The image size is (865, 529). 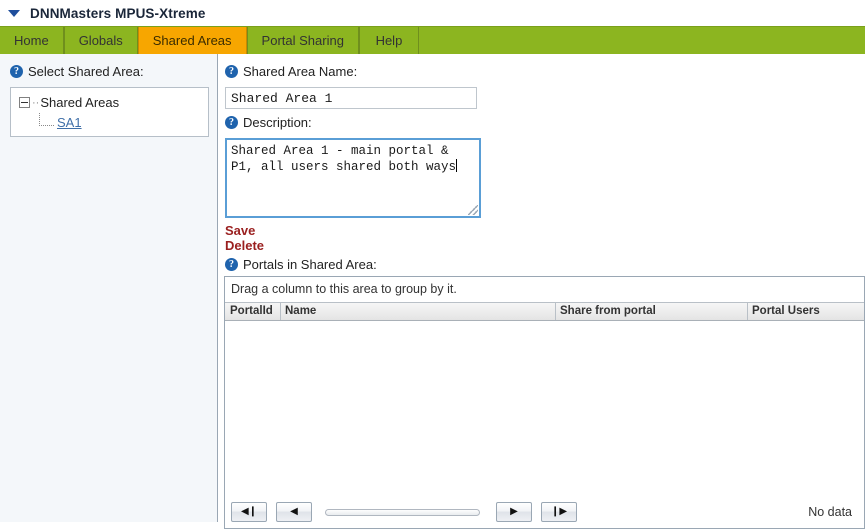 What do you see at coordinates (351, 98) in the screenshot?
I see `shared-area-name-input` at bounding box center [351, 98].